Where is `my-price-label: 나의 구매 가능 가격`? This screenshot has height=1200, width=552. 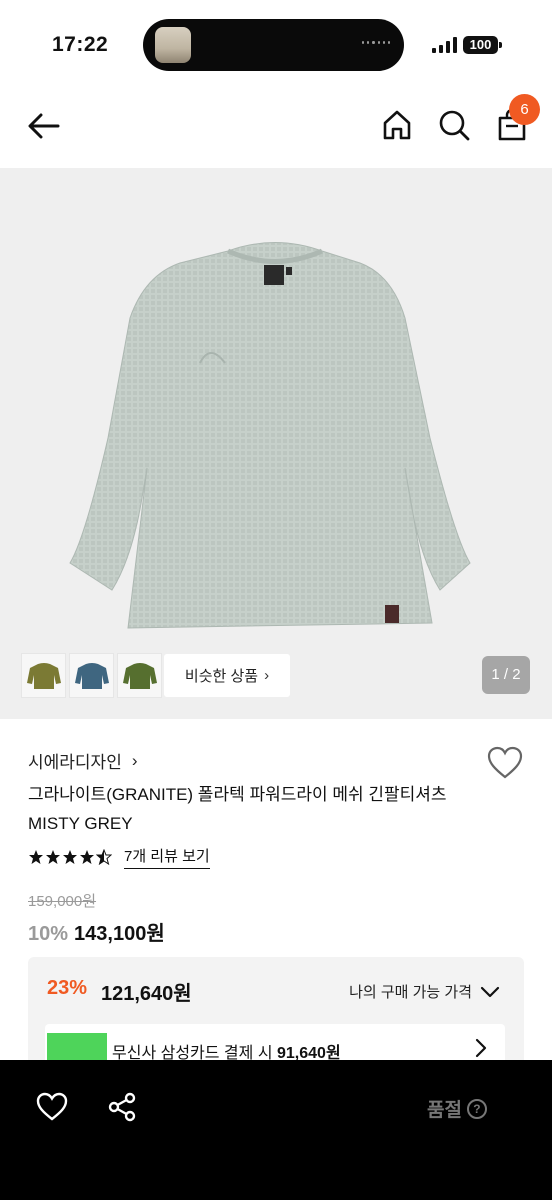
my-price-label: 나의 구매 가능 가격 is located at coordinates (410, 992).